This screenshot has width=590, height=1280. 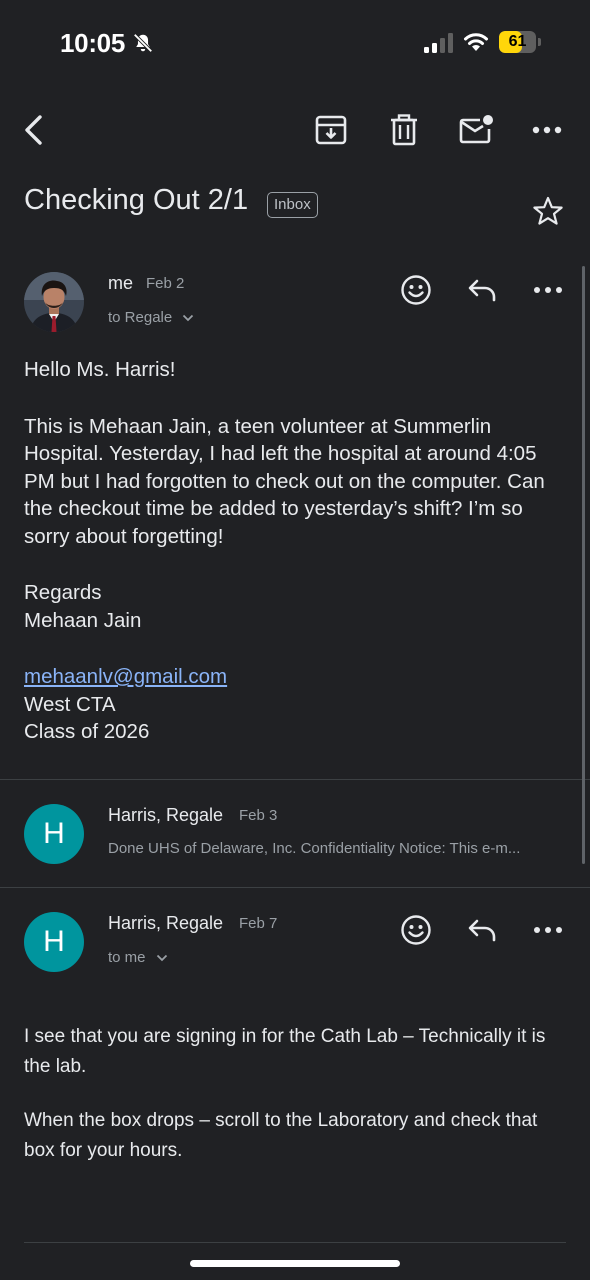 I want to click on signature-class: Class of 2026, so click(x=87, y=731).